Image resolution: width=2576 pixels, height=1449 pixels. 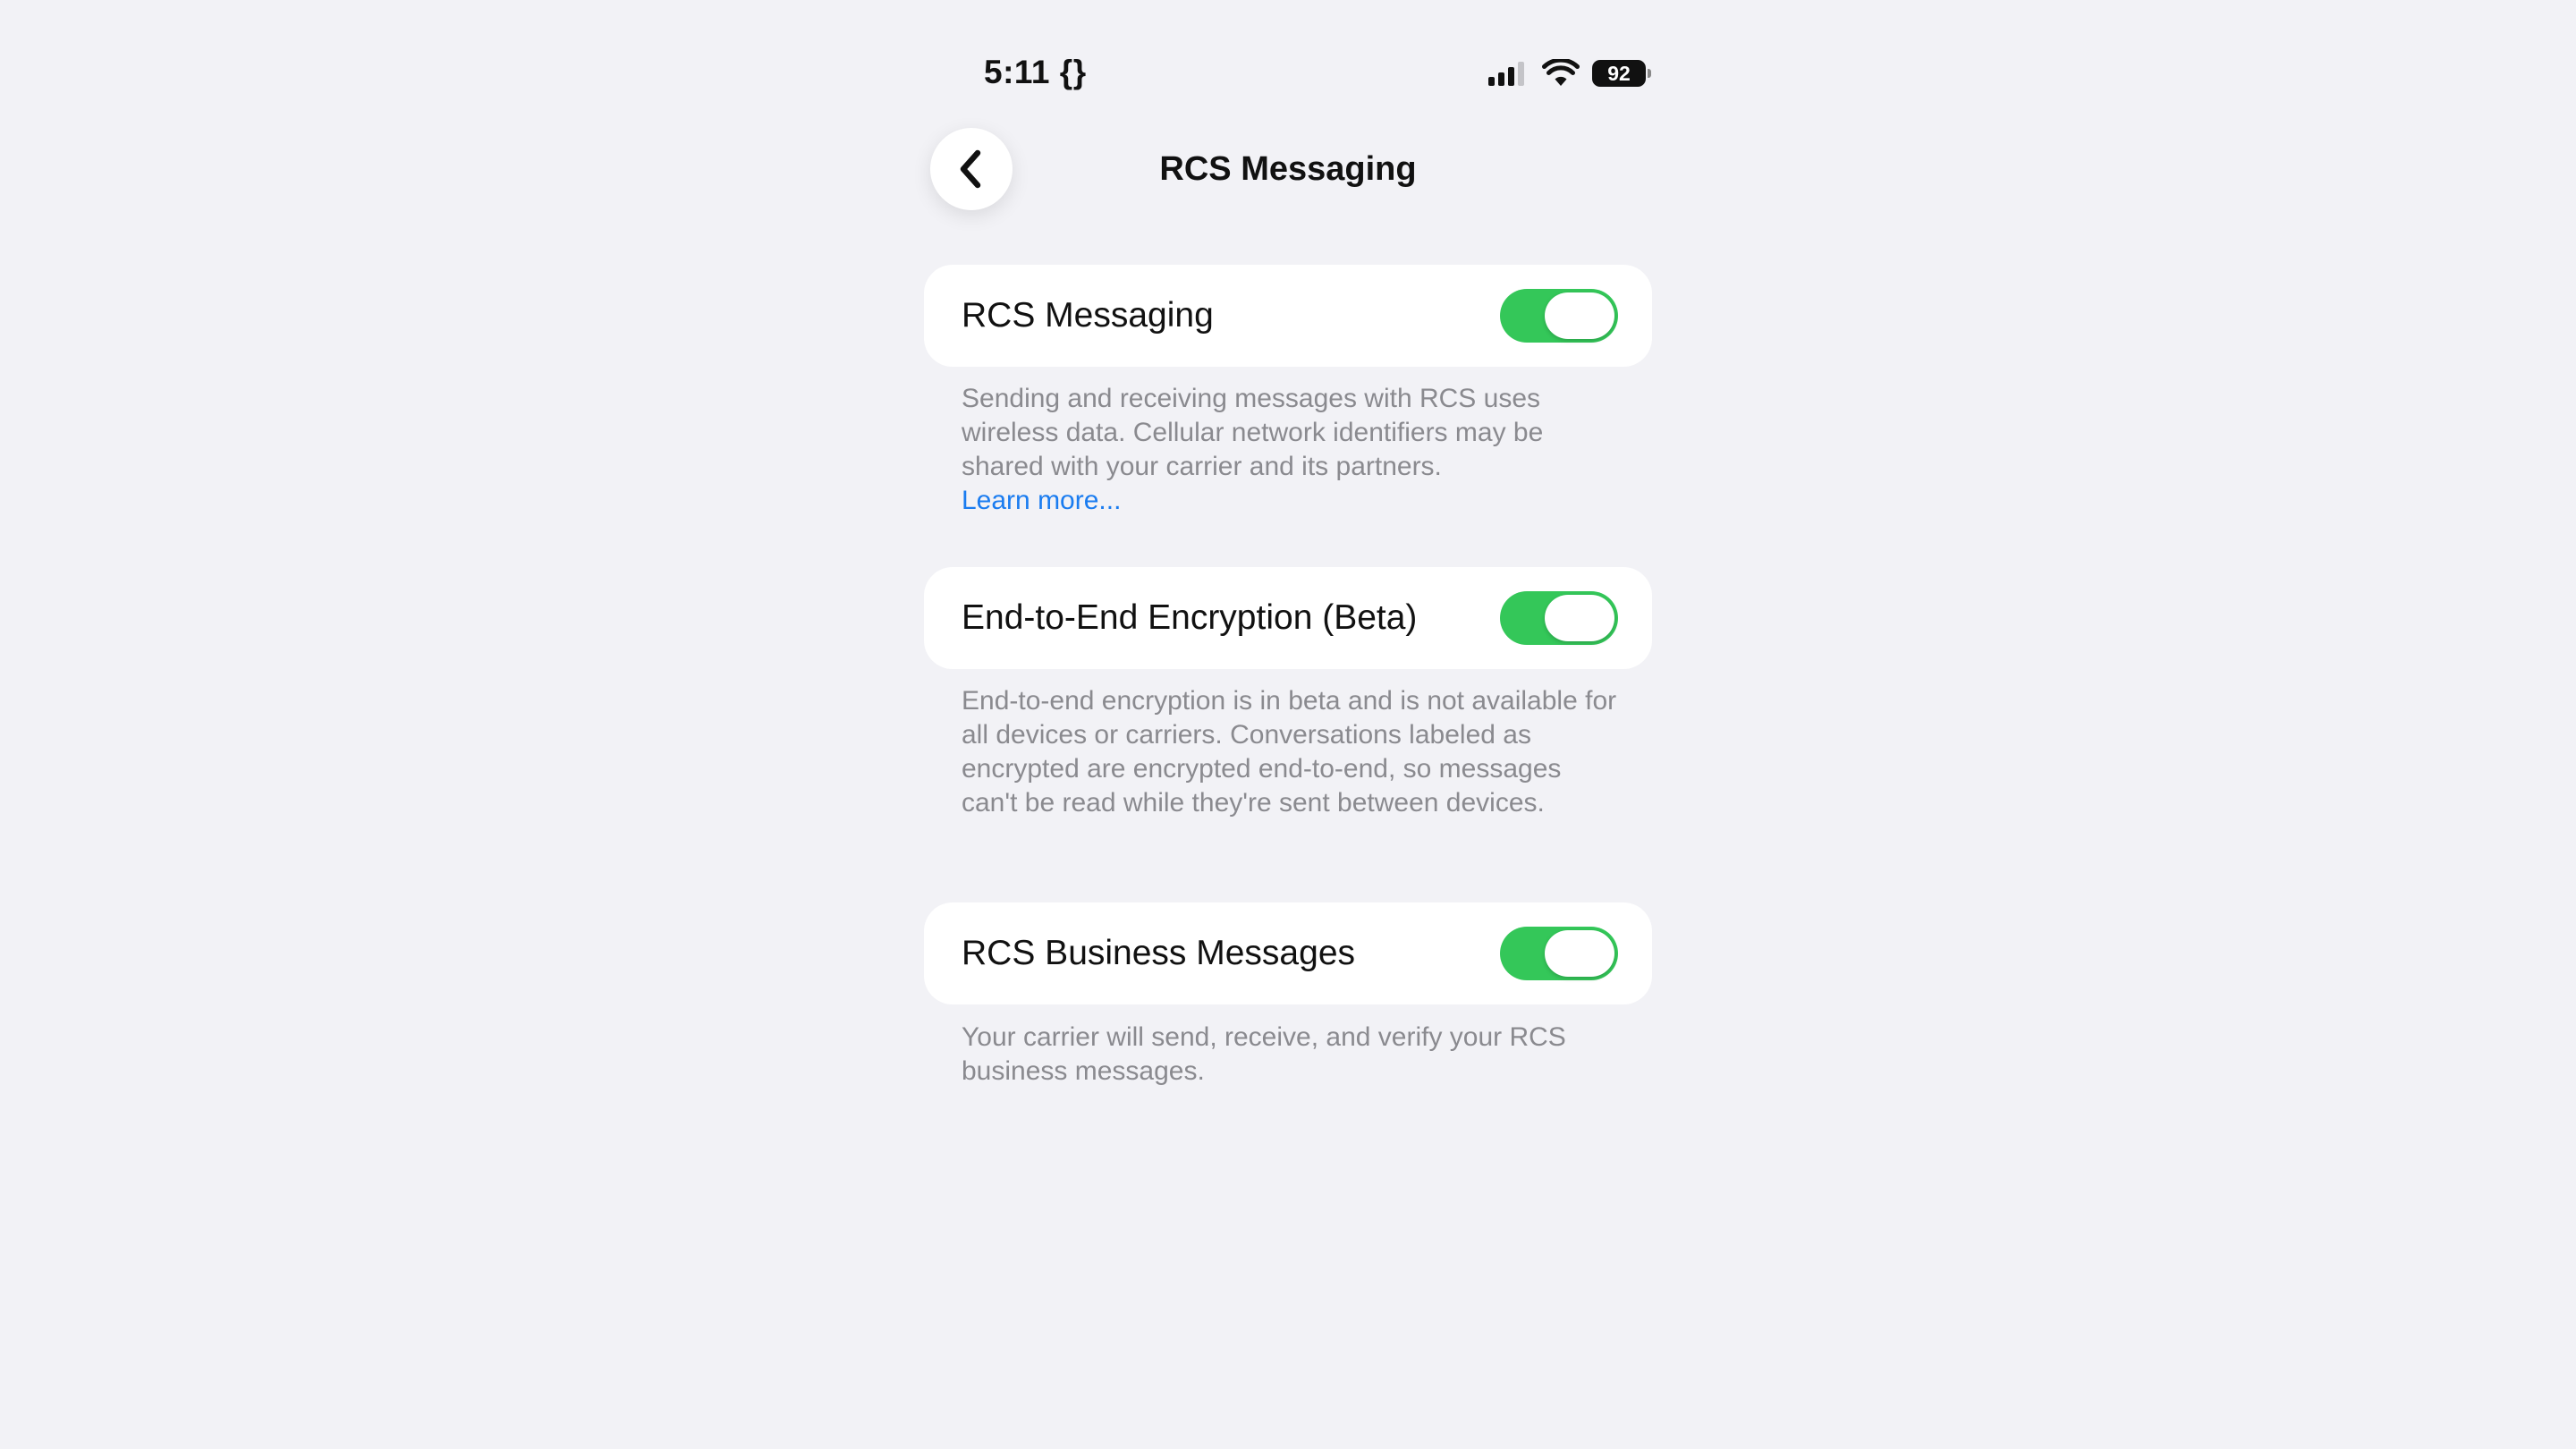 I want to click on page-title: RCS Messaging, so click(x=1288, y=169).